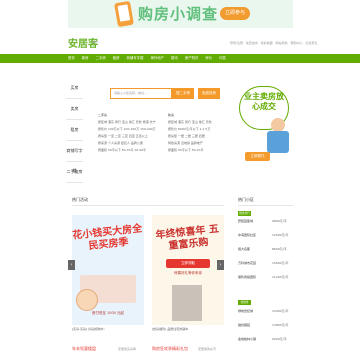 This screenshot has height=360, width=360. Describe the element at coordinates (127, 129) in the screenshot. I see `list-item: 按售价 100万以下 100-150万 150-200万` at that location.